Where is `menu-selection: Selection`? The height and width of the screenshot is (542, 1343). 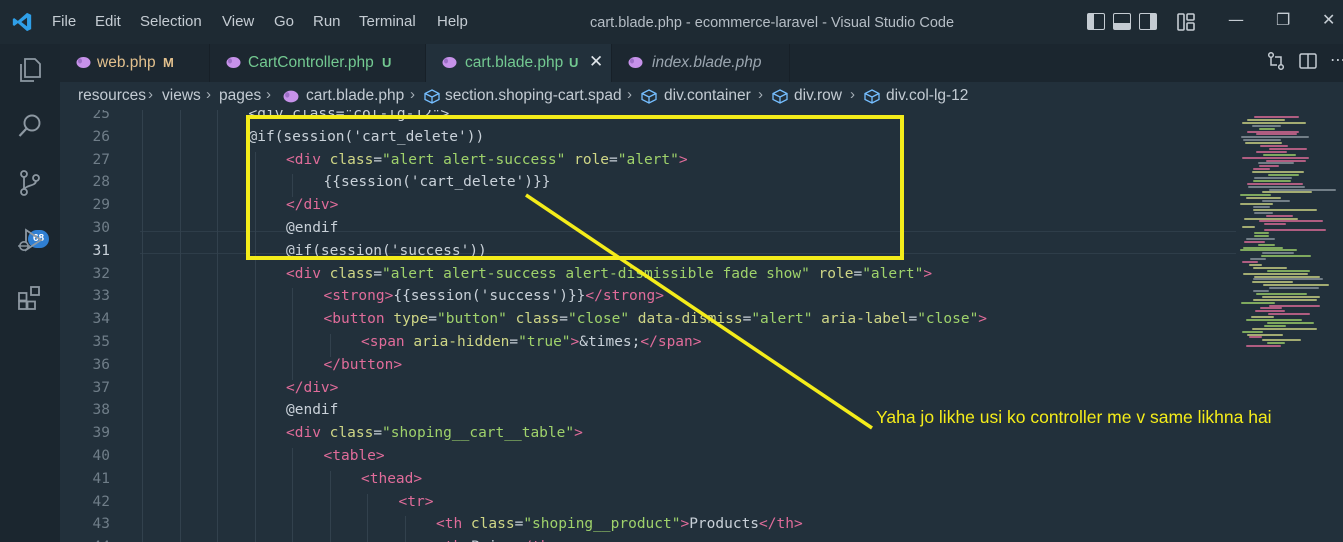
menu-selection: Selection is located at coordinates (171, 21).